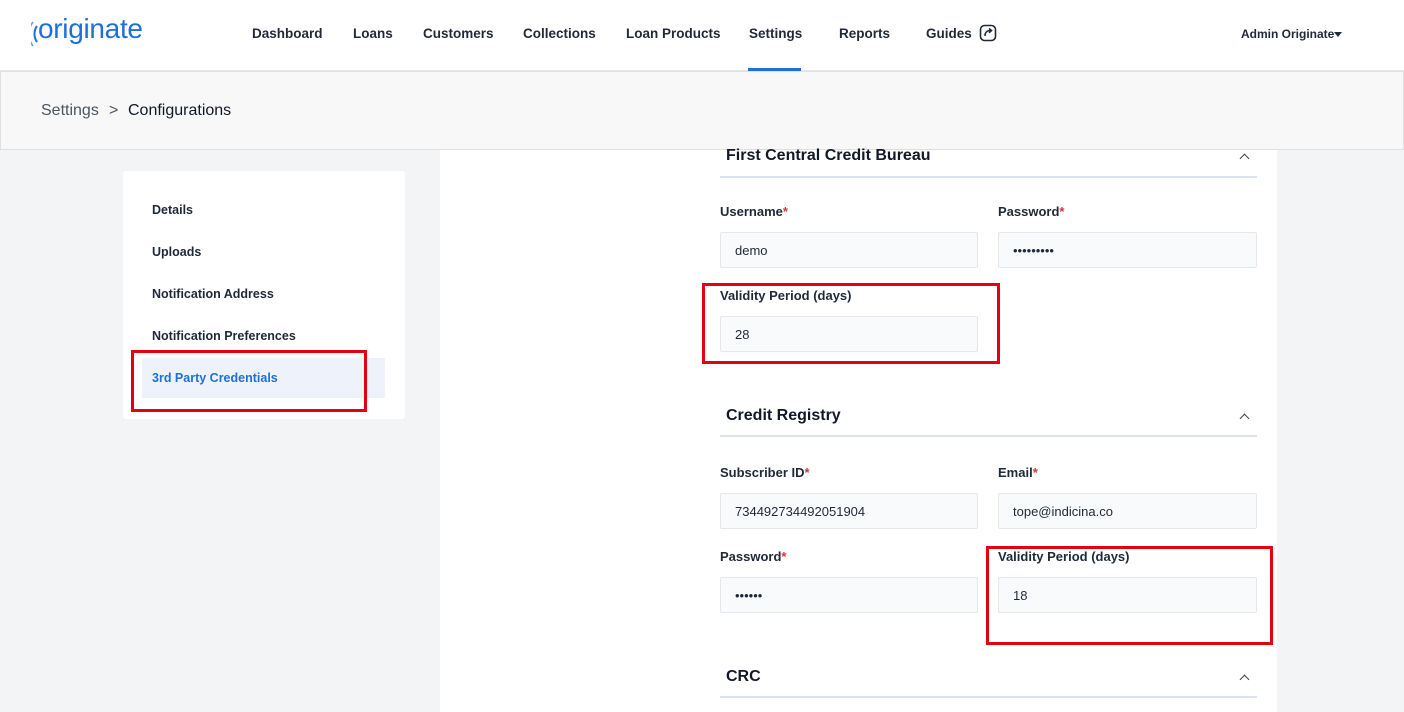 Image resolution: width=1404 pixels, height=712 pixels. What do you see at coordinates (180, 110) in the screenshot?
I see `breadcrumb-configurations: Configurations` at bounding box center [180, 110].